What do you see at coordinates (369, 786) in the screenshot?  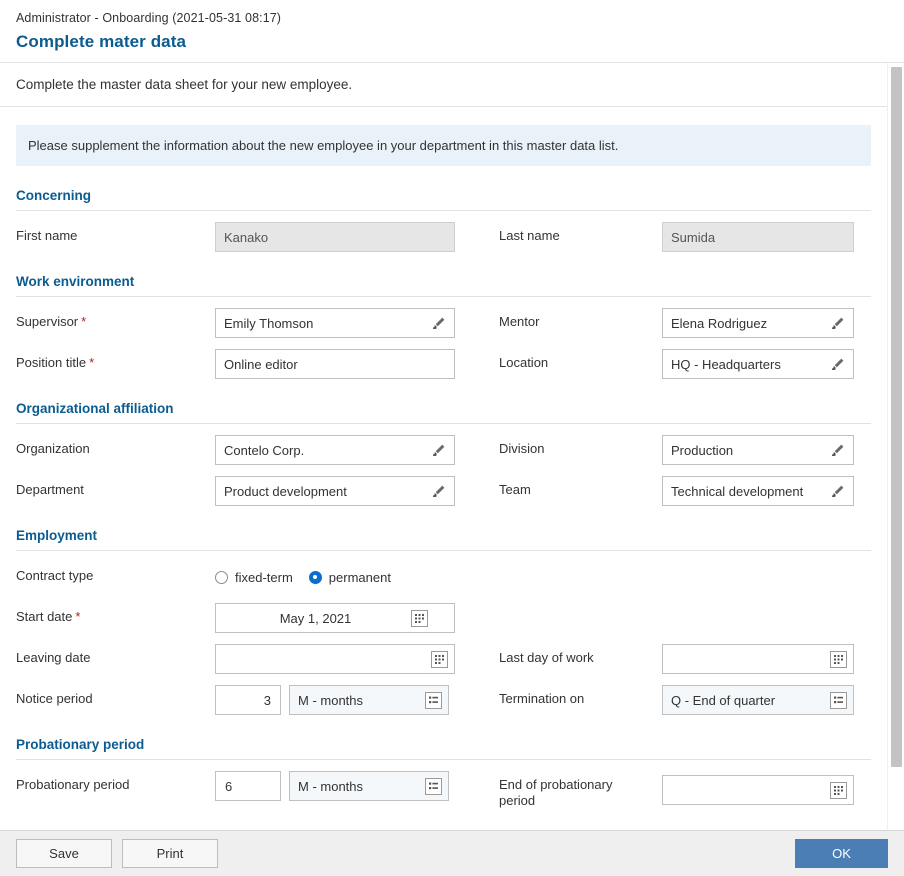 I see `probationary-period-unit-select: M - months` at bounding box center [369, 786].